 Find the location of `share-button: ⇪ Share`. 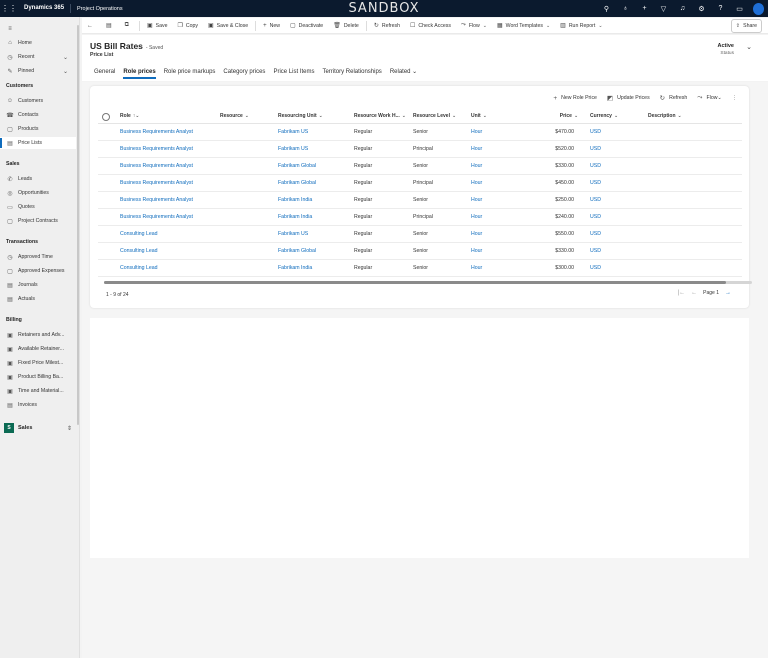

share-button: ⇪ Share is located at coordinates (746, 26).